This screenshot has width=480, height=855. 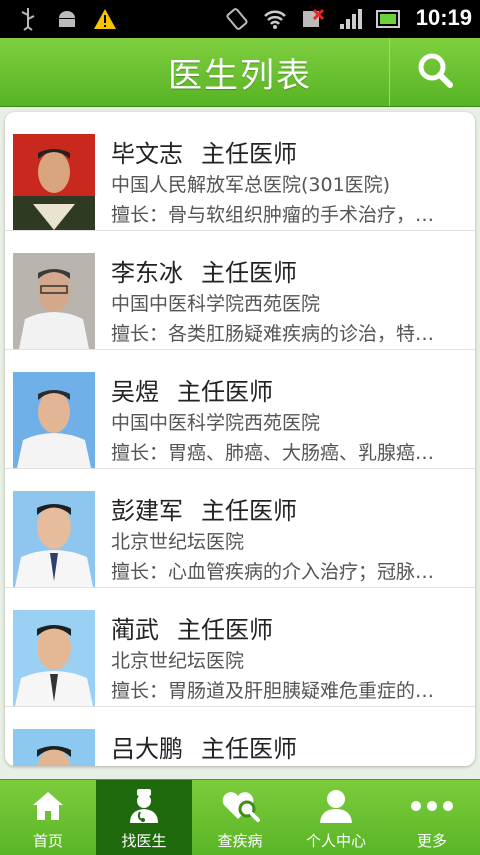 What do you see at coordinates (443, 17) in the screenshot?
I see `status-time: 10:19` at bounding box center [443, 17].